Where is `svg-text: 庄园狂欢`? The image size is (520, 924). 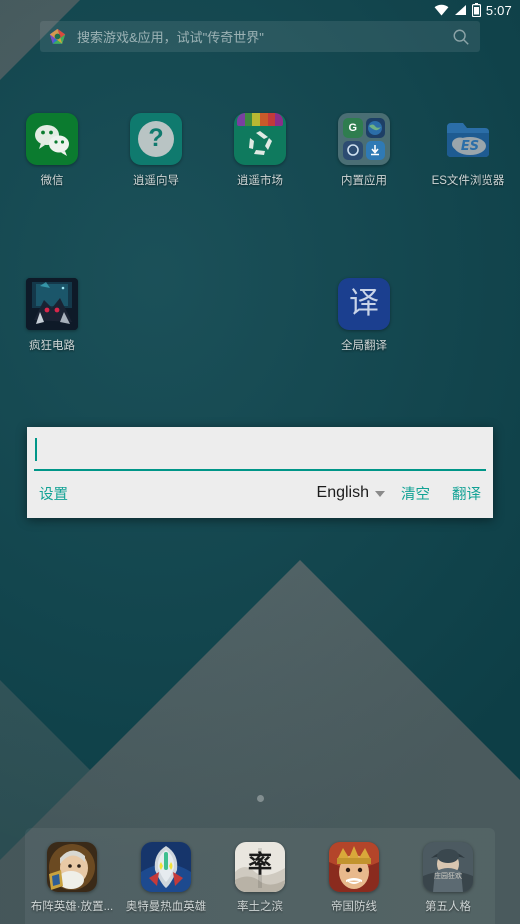 svg-text: 庄园狂欢 is located at coordinates (448, 875).